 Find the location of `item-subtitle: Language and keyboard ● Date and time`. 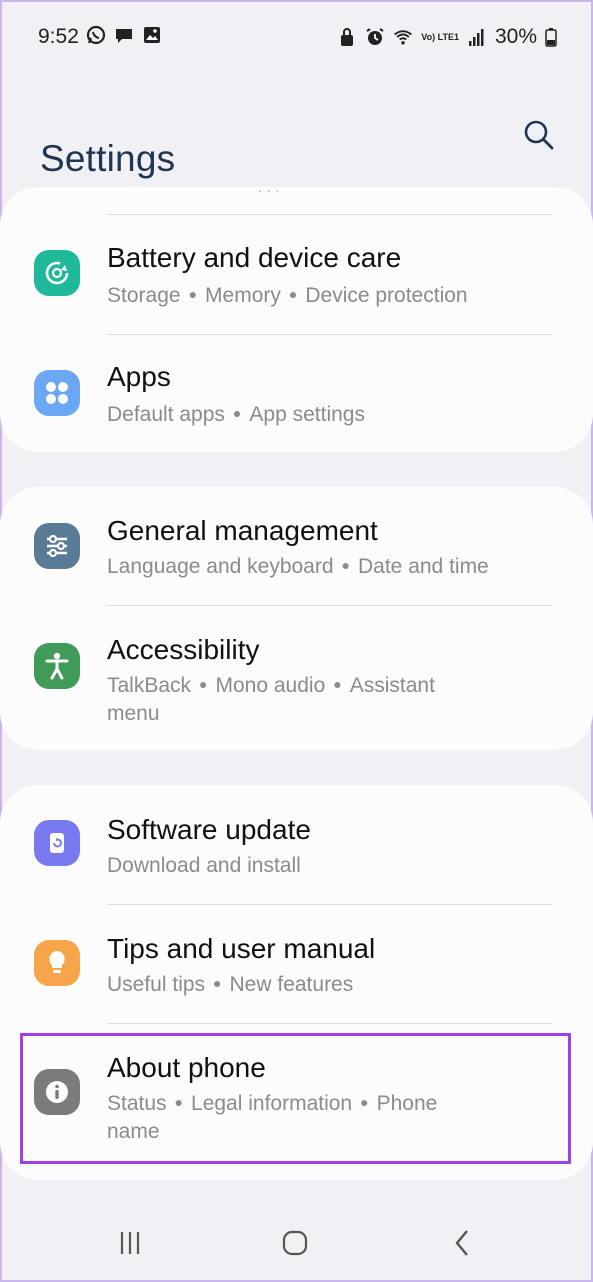

item-subtitle: Language and keyboard ● Date and time is located at coordinates (298, 566).